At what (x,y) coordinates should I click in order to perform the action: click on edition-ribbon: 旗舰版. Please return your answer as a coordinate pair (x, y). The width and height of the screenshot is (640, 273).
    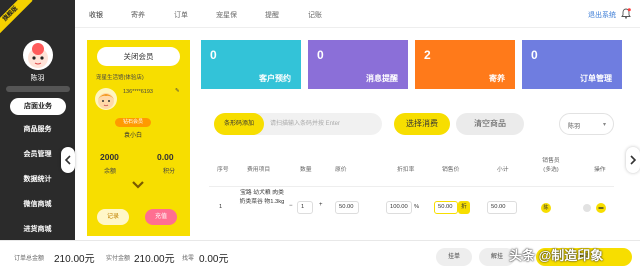
    Looking at the image, I should click on (16, 18).